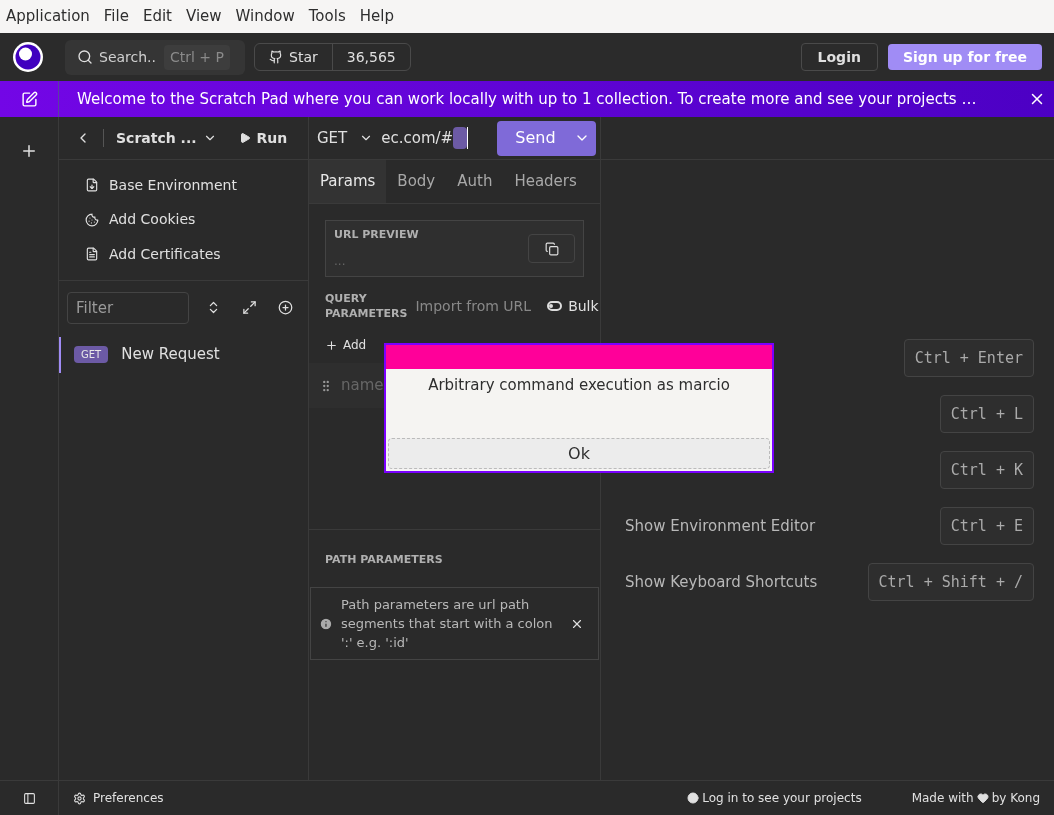  What do you see at coordinates (950, 582) in the screenshot?
I see `shortcut-keys: Ctrl + Shift + /` at bounding box center [950, 582].